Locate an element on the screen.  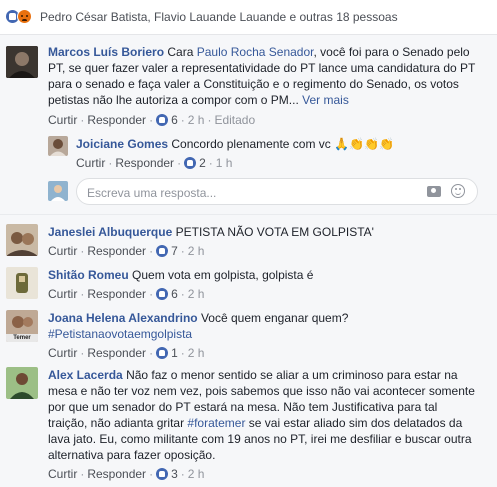
emoji-icon is located at coordinates (458, 191).